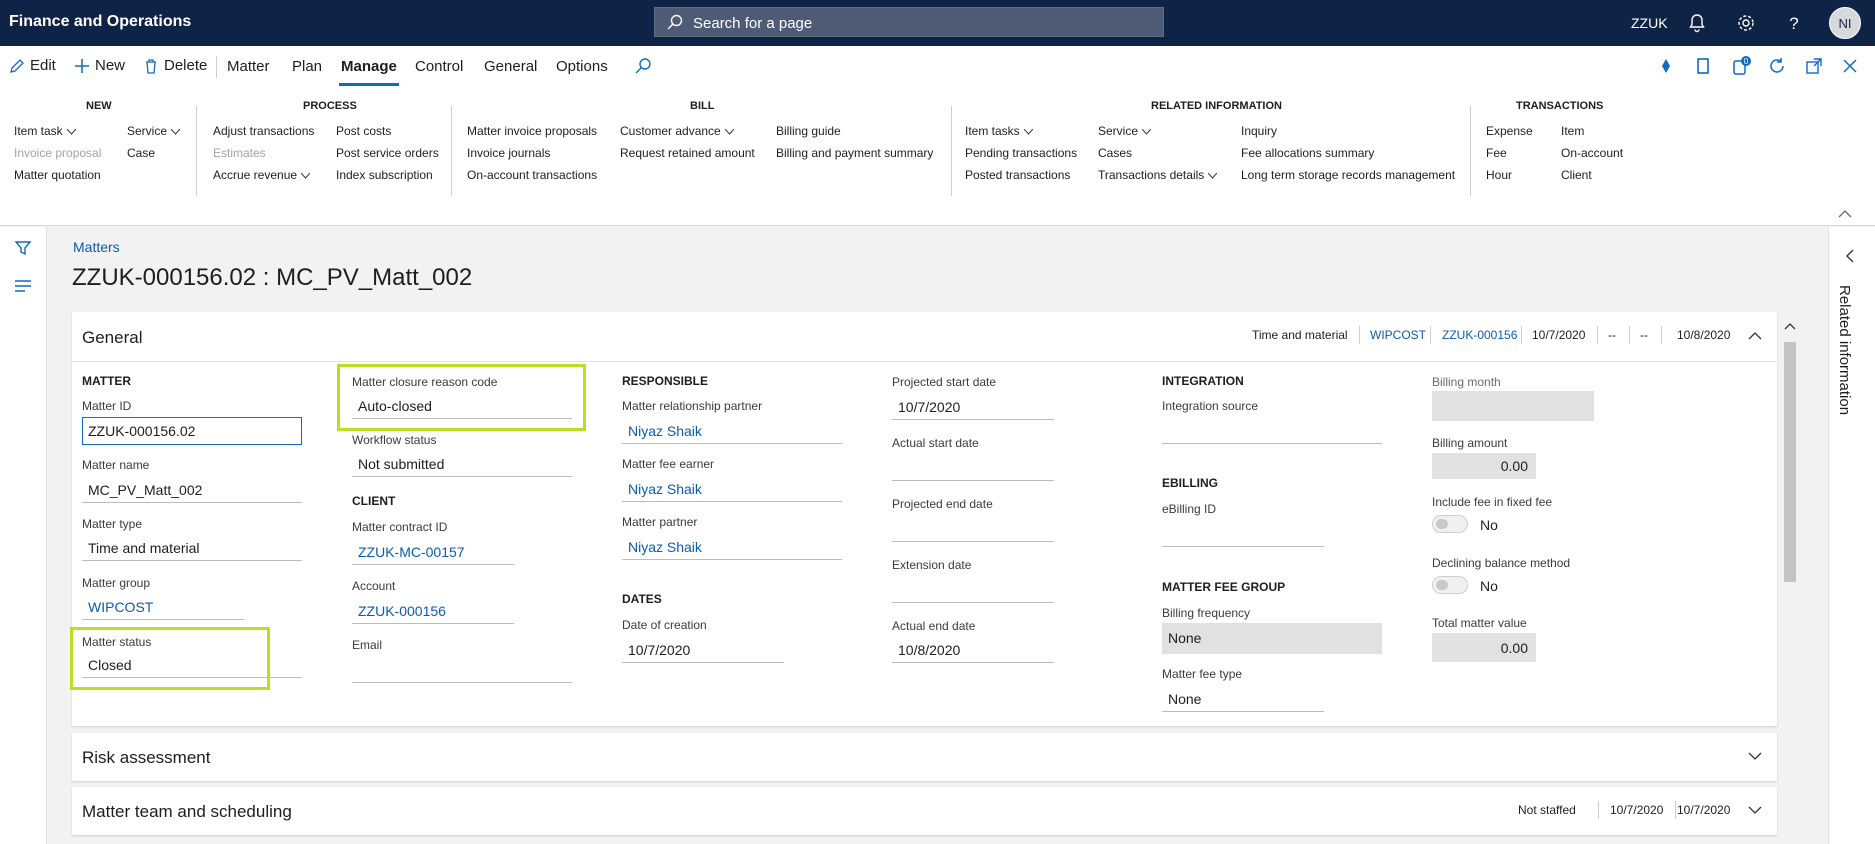 The width and height of the screenshot is (1875, 844). Describe the element at coordinates (239, 153) in the screenshot. I see `estimates-button: Estimates` at that location.